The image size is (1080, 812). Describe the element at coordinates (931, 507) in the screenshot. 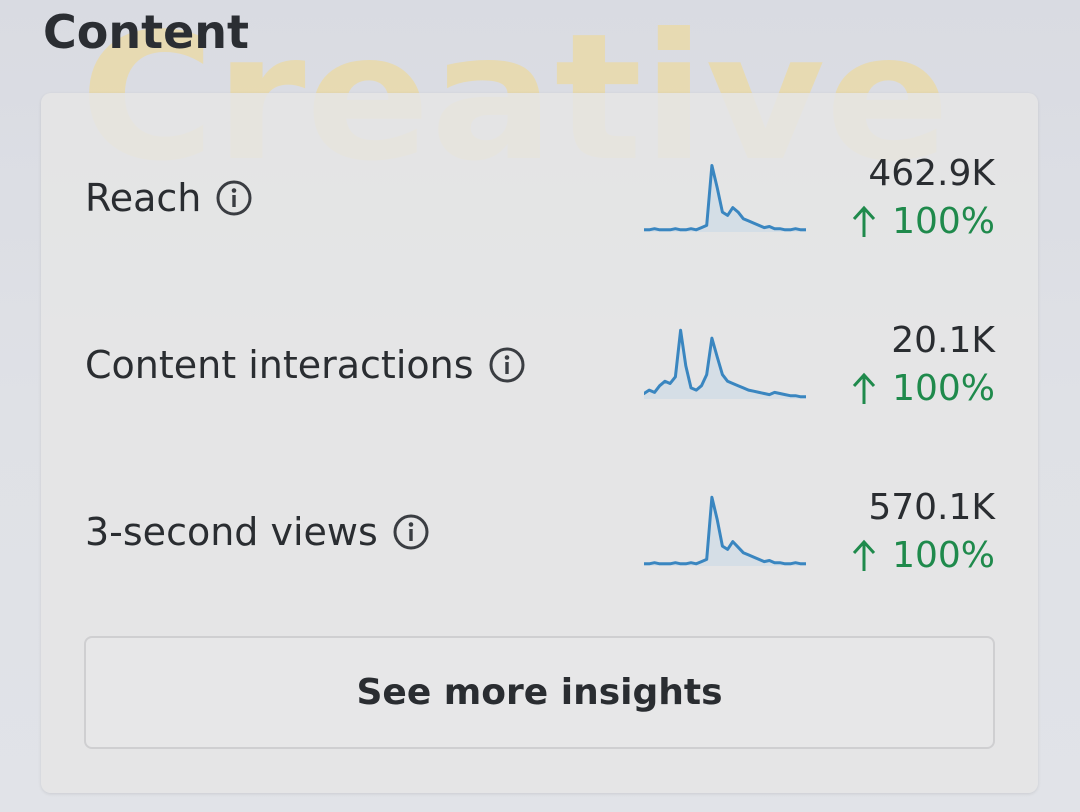

I see `metric-value: 570.1K` at that location.